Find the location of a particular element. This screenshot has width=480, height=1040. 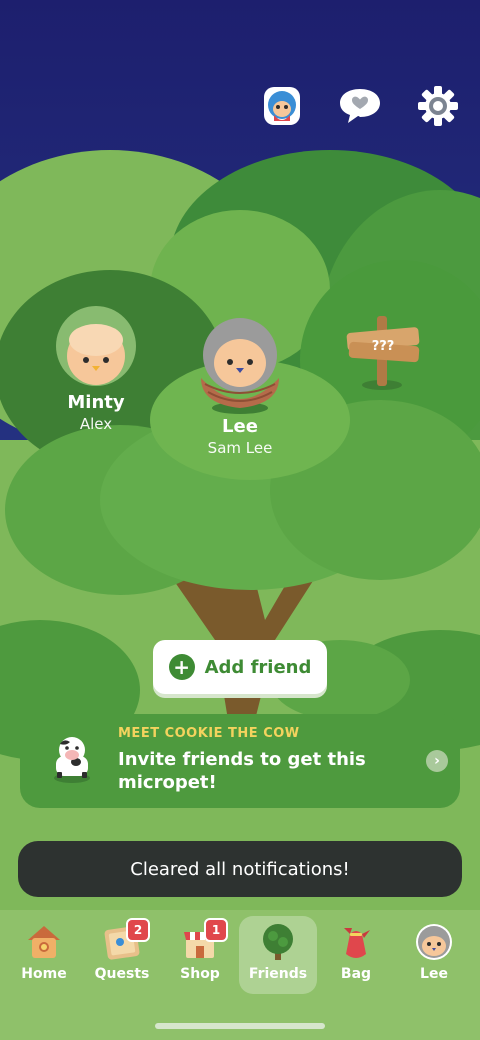

tab-home: Home is located at coordinates (44, 955).